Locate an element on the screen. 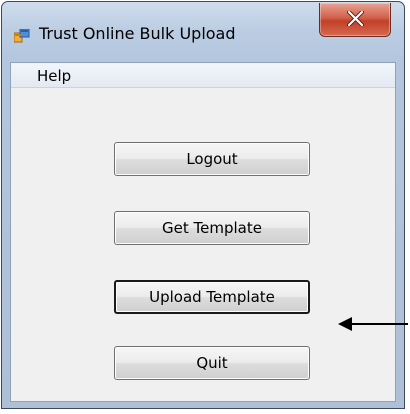  quit-button: Quit is located at coordinates (212, 363).